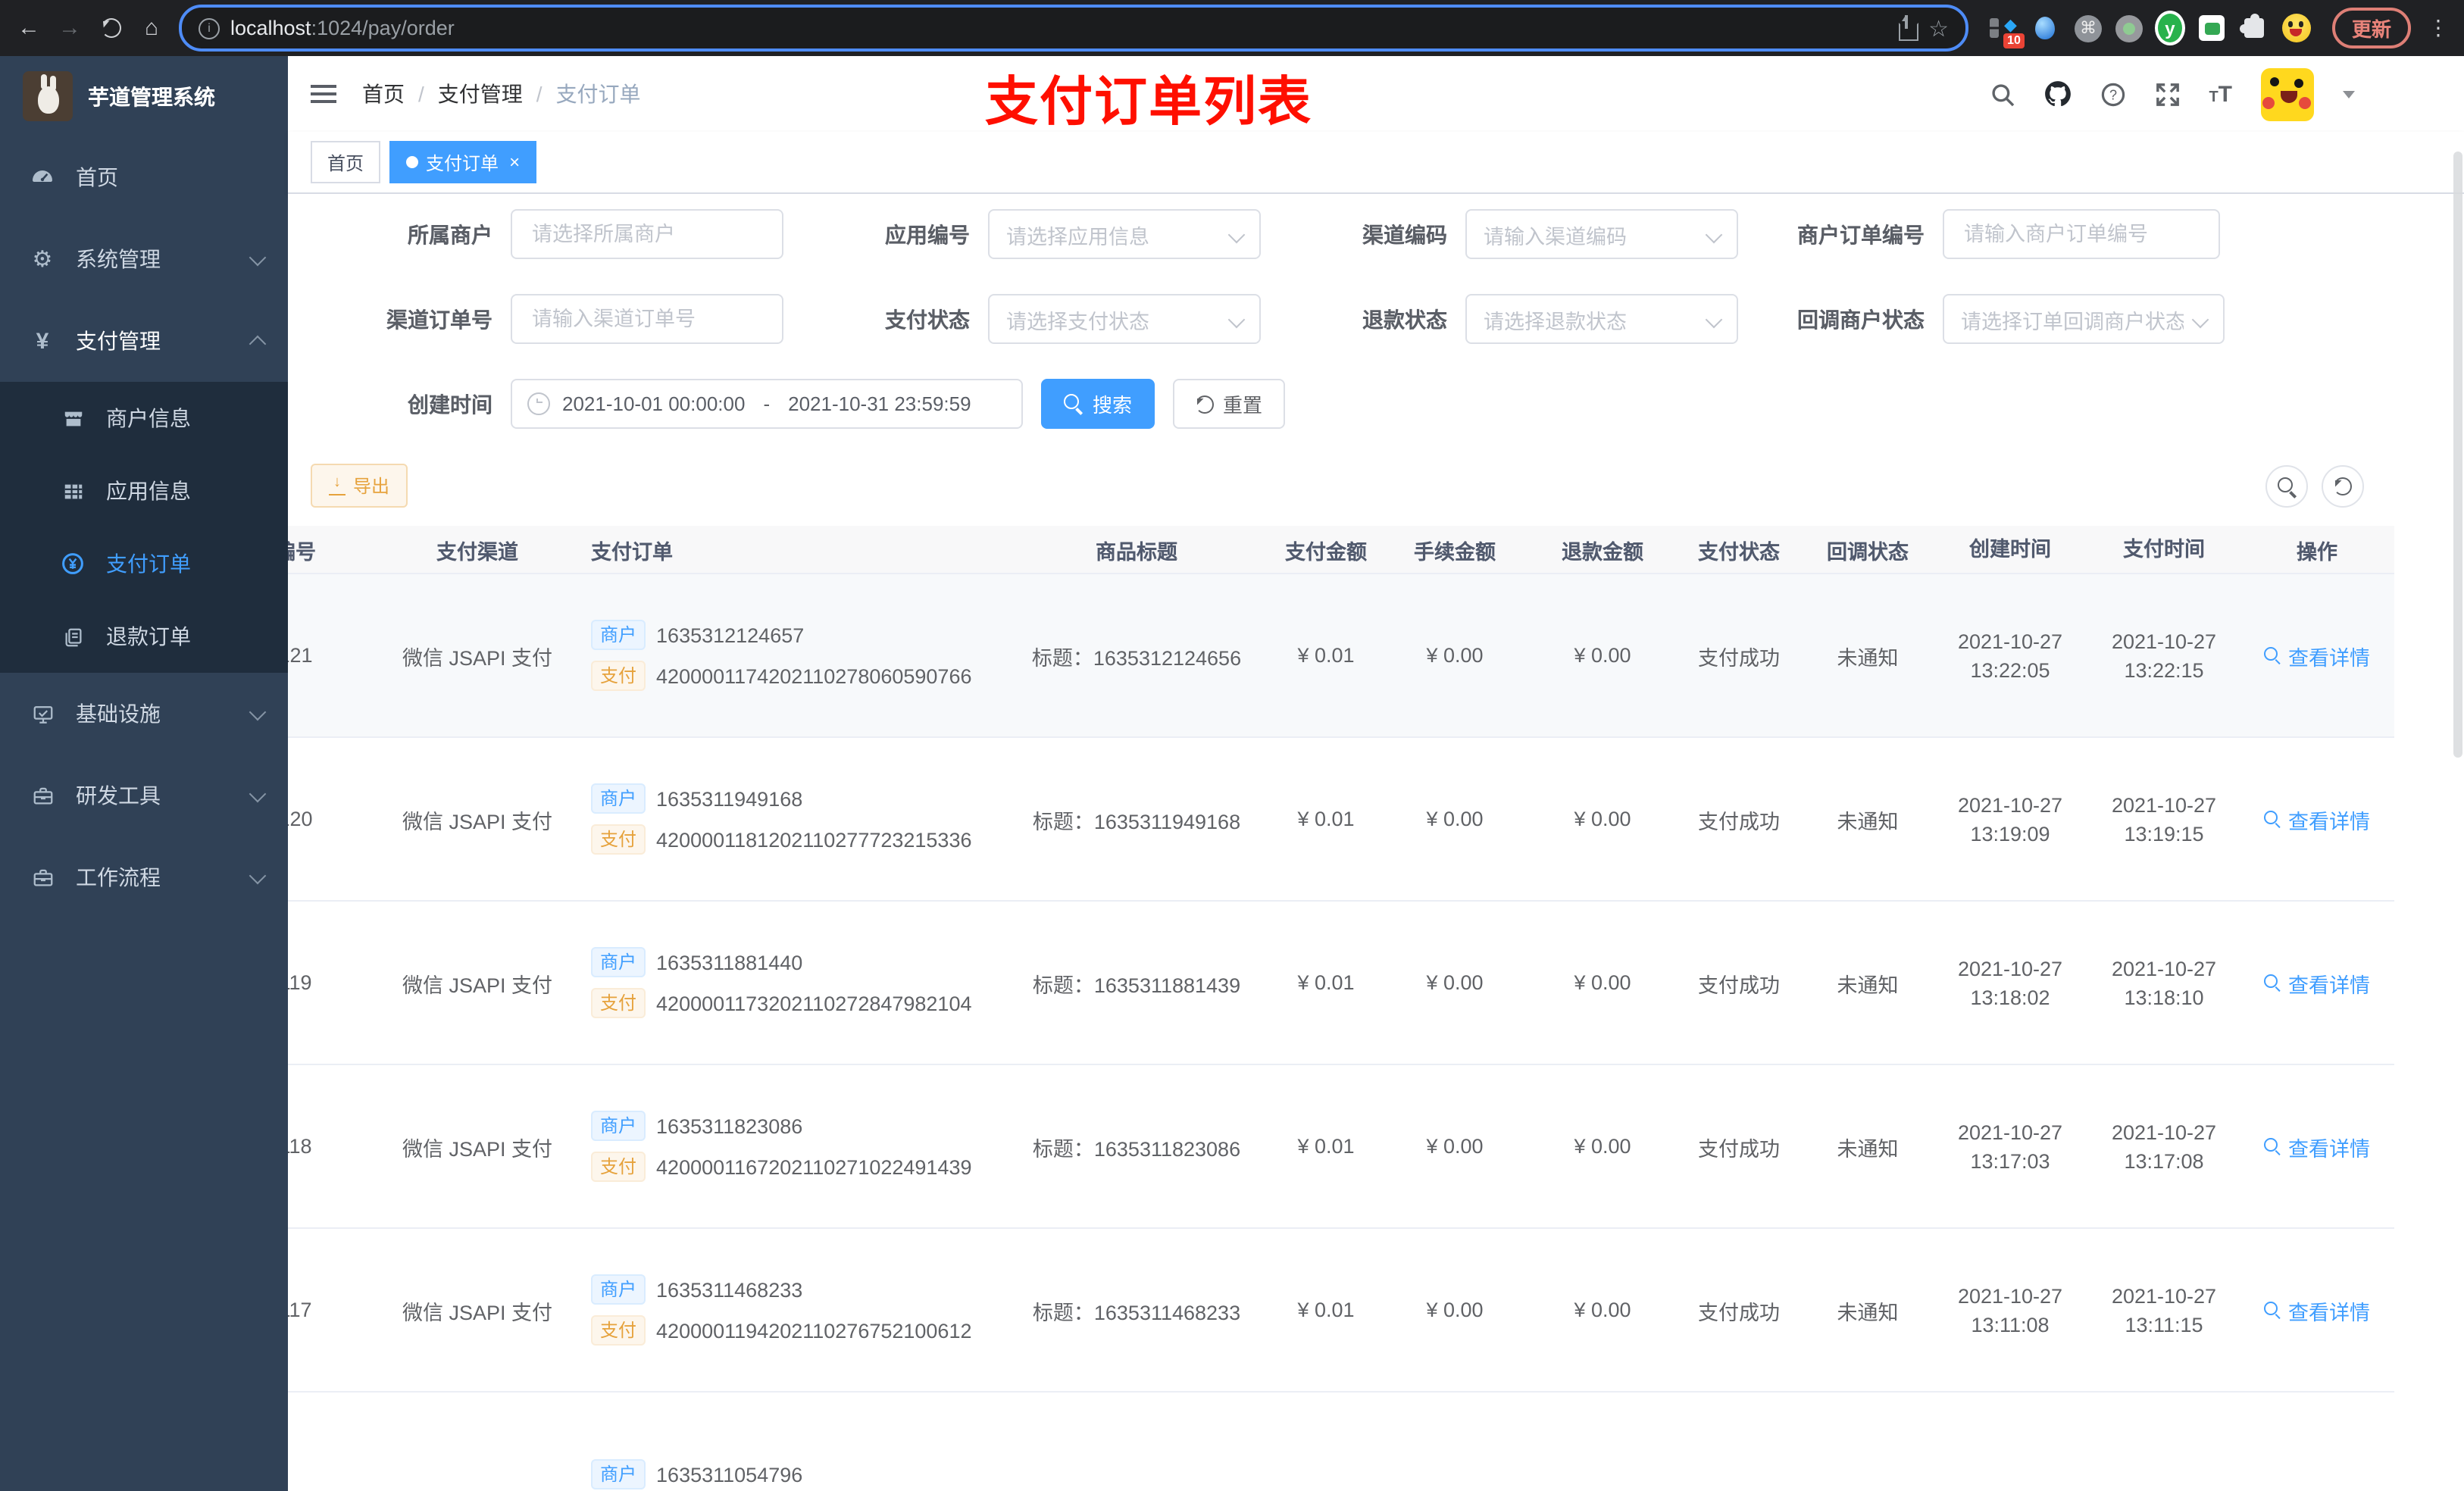  Describe the element at coordinates (2164, 997) in the screenshot. I see `pay-time: 13:18:10` at that location.